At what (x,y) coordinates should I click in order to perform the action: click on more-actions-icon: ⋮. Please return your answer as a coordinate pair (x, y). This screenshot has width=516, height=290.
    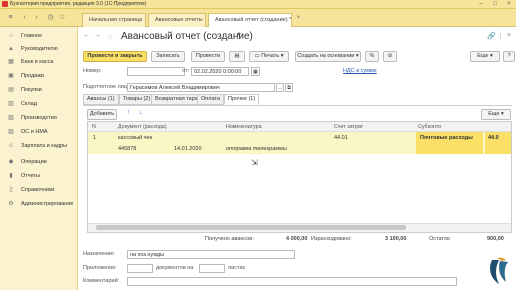
    Looking at the image, I should click on (500, 36).